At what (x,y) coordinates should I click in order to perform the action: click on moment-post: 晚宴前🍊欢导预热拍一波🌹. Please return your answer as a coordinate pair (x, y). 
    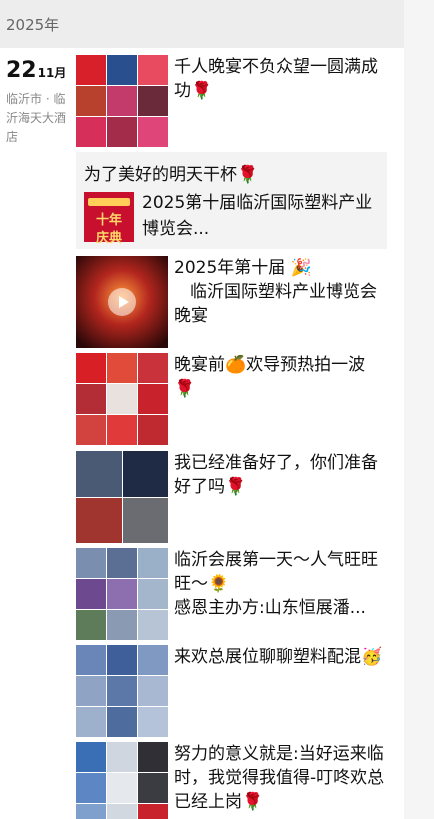
    Looking at the image, I should click on (231, 399).